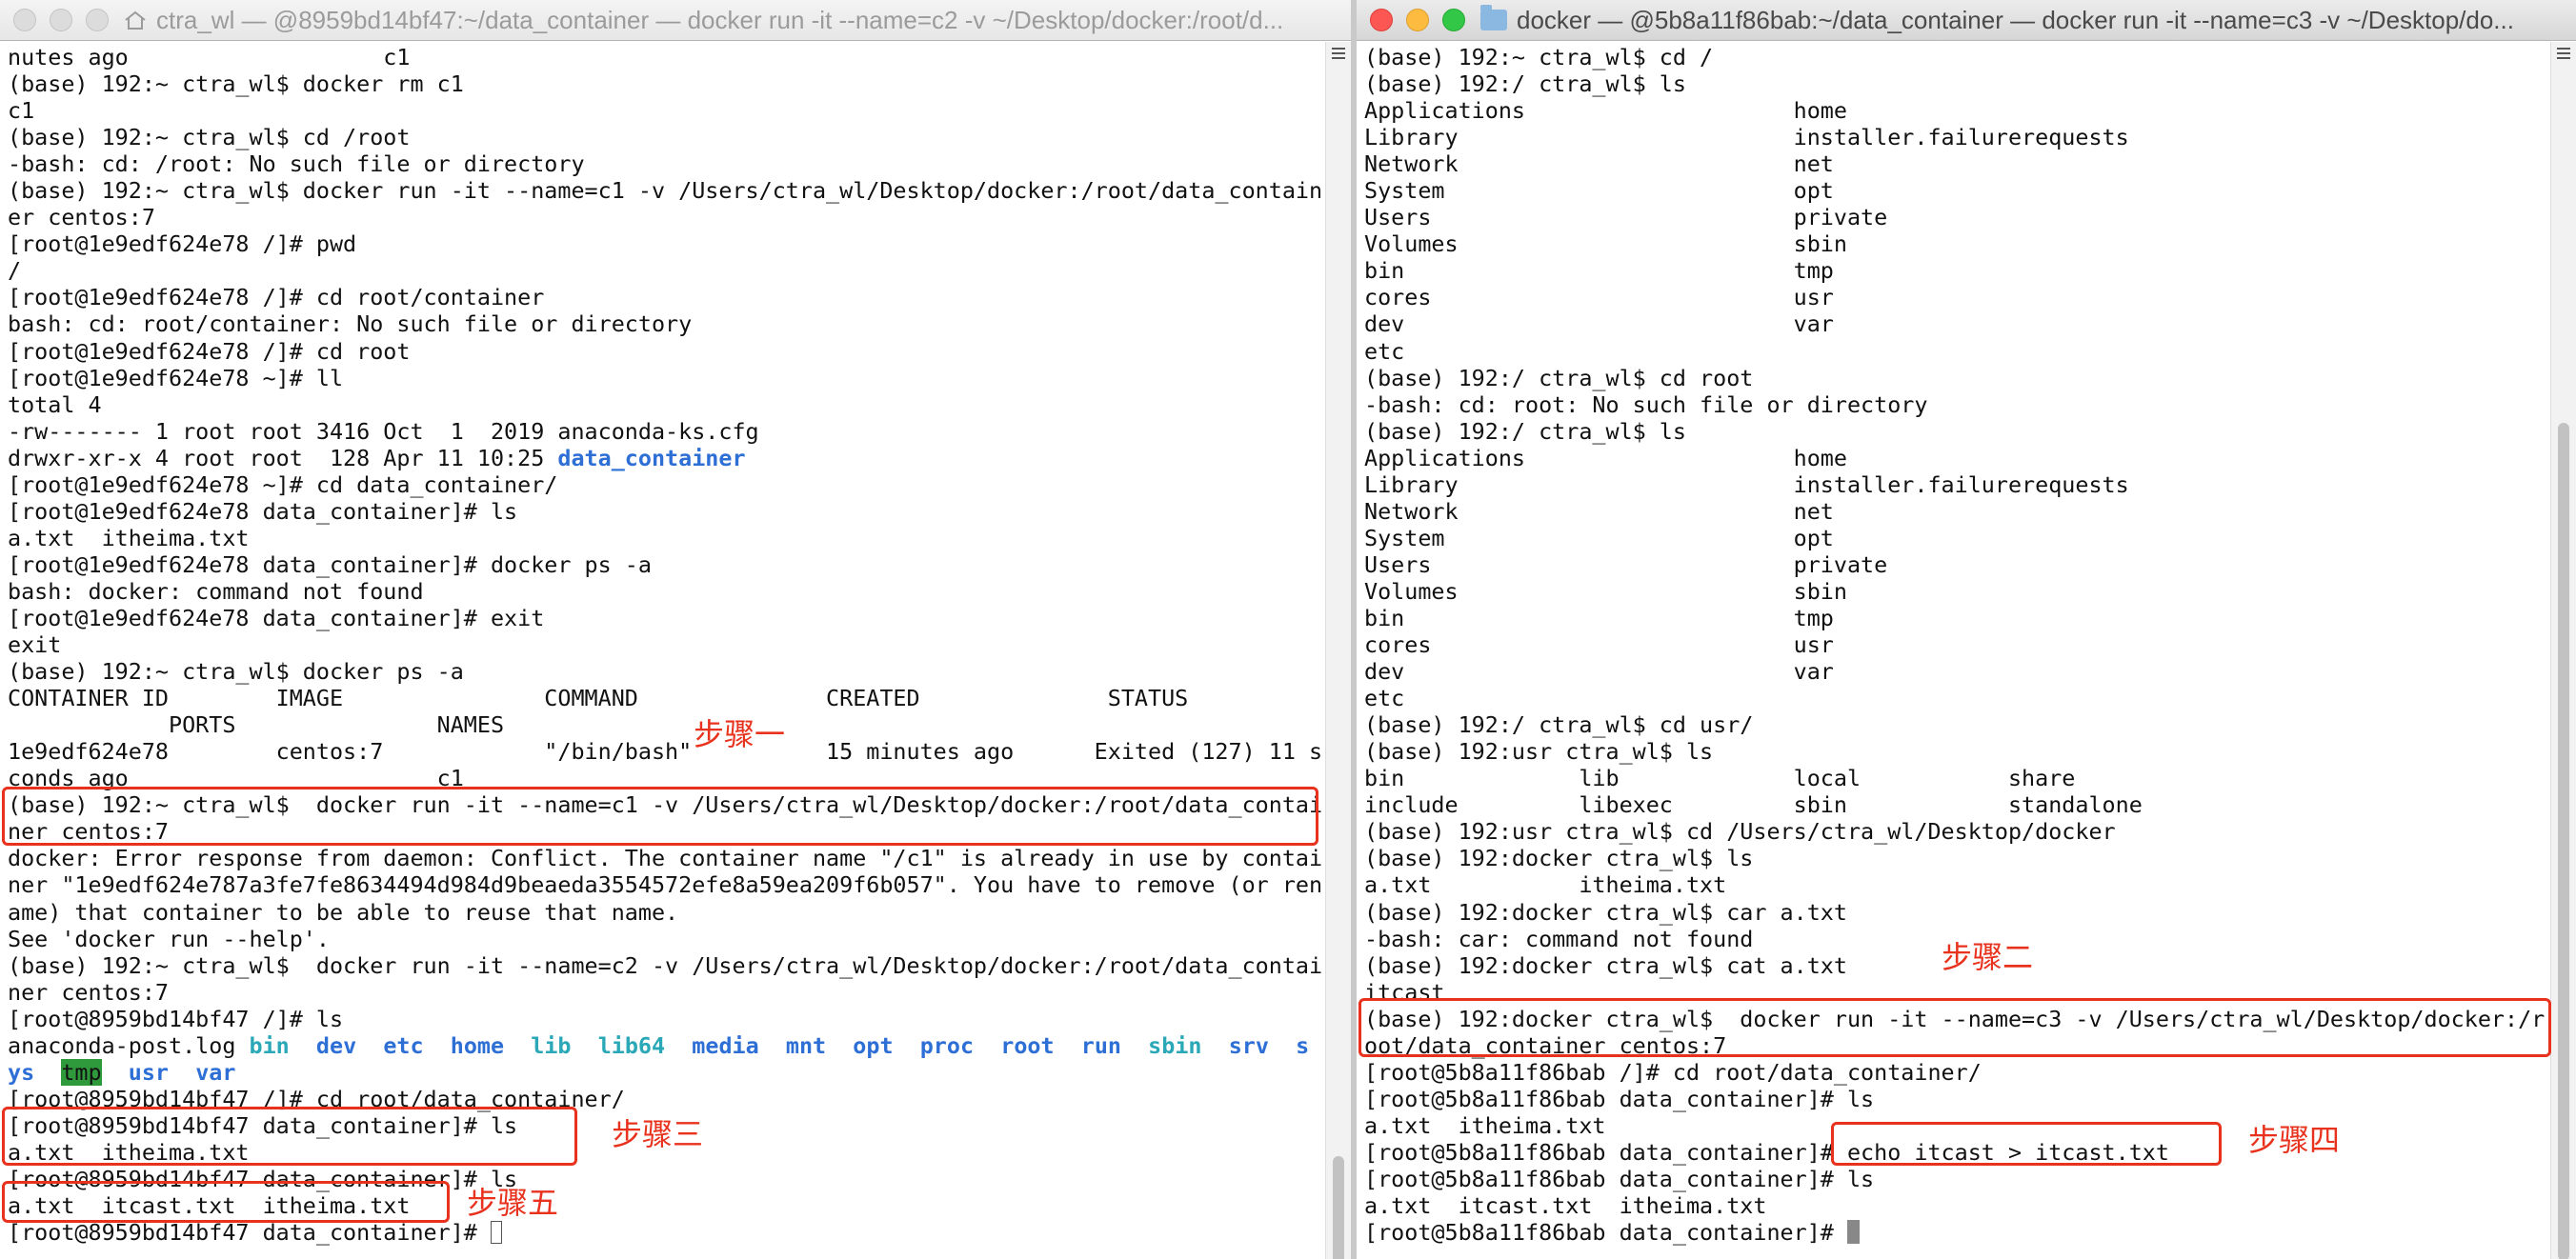 The height and width of the screenshot is (1259, 2576). I want to click on directory-entry: opt, so click(873, 1045).